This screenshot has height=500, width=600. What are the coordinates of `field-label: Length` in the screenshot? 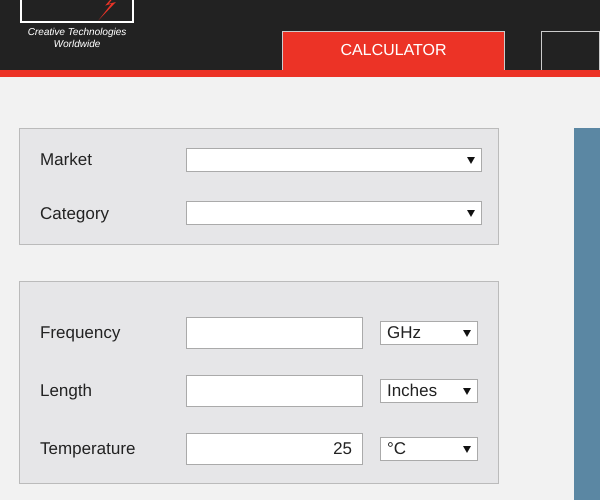 It's located at (66, 391).